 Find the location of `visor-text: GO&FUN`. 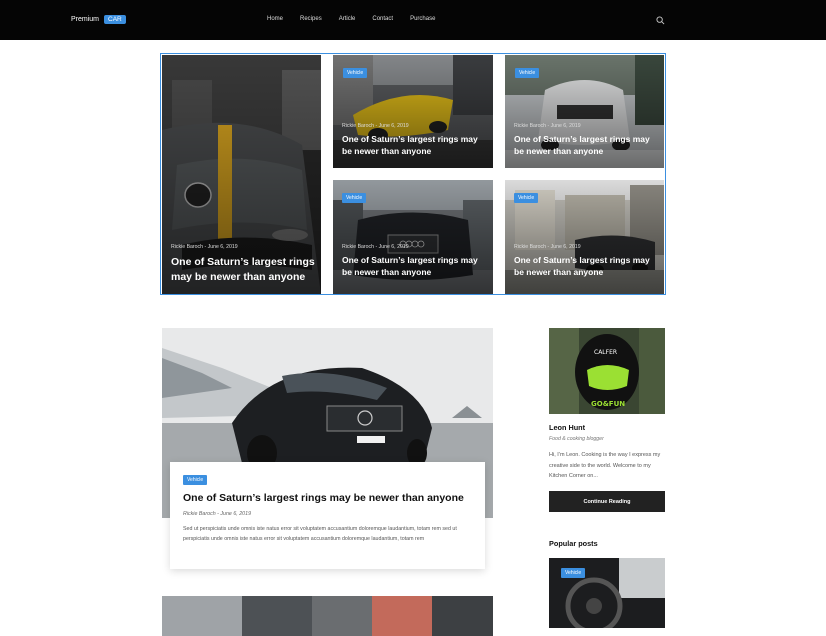

visor-text: GO&FUN is located at coordinates (608, 404).